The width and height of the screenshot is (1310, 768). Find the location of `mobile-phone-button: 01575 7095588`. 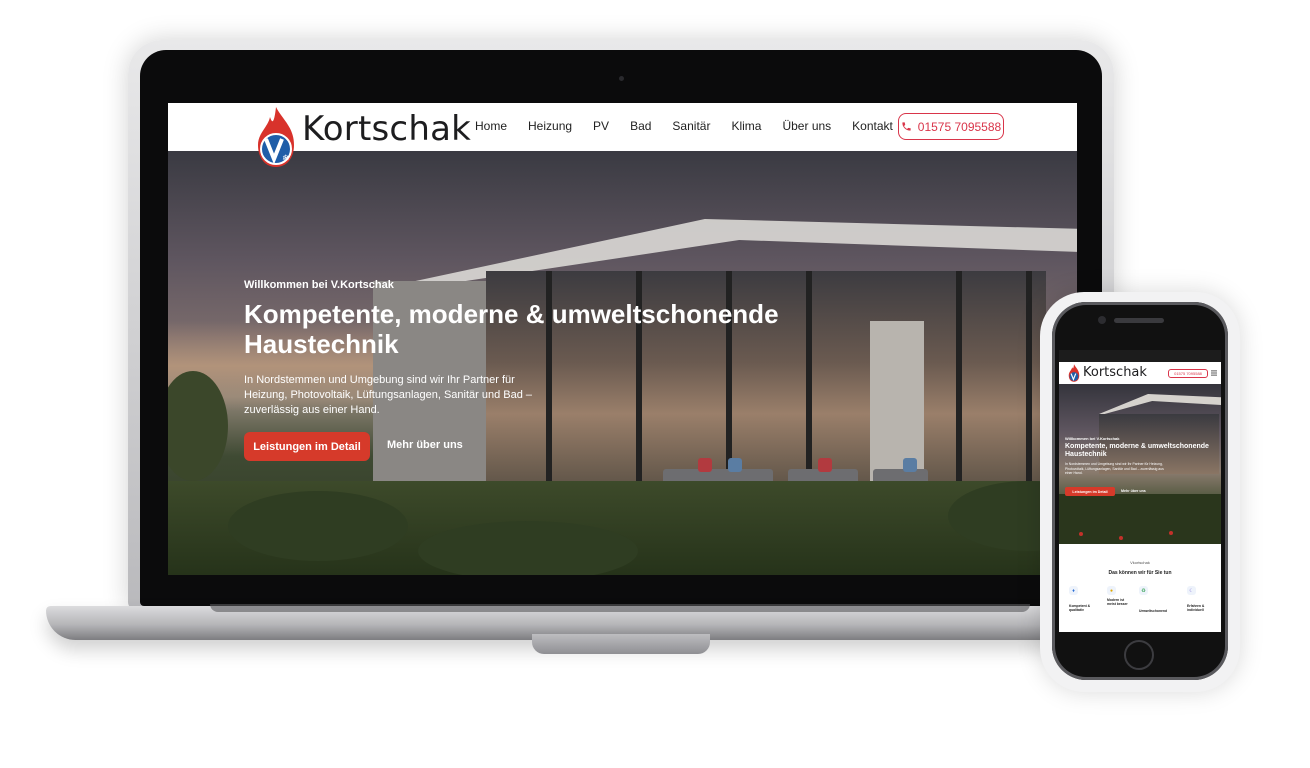

mobile-phone-button: 01575 7095588 is located at coordinates (1188, 373).